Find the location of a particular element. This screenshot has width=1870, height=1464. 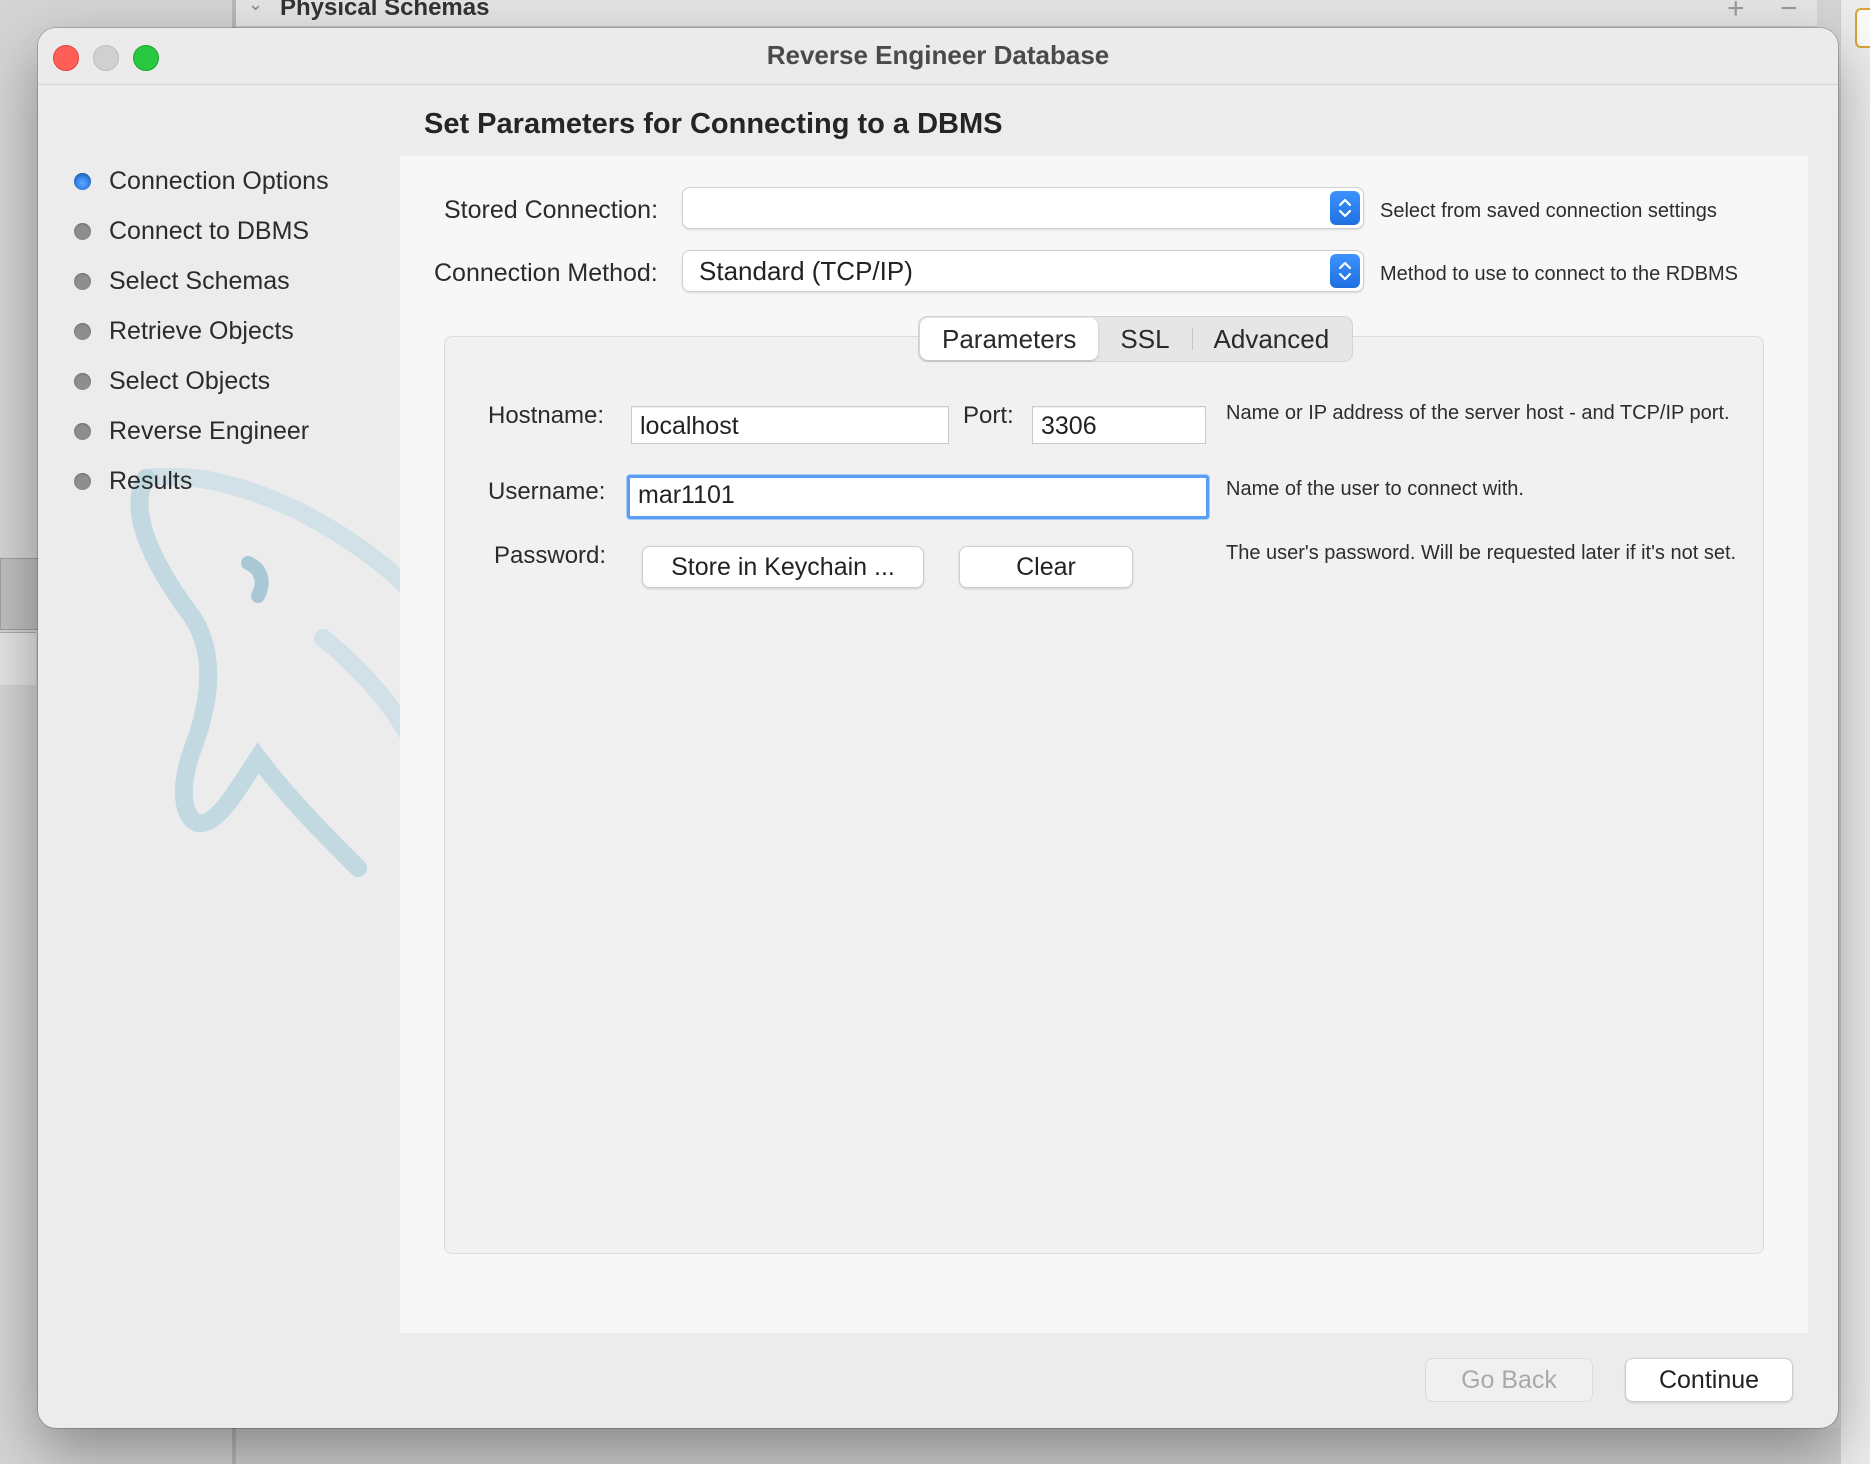

tab-advanced: Advanced is located at coordinates (1271, 339).